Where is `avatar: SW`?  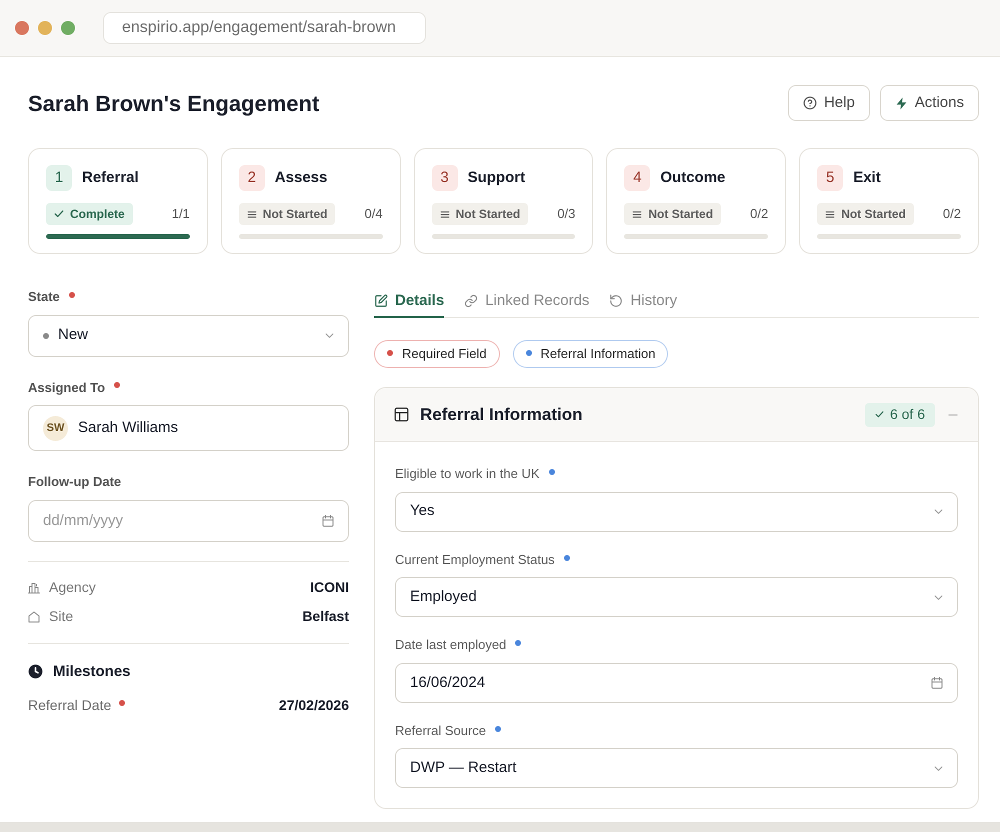 avatar: SW is located at coordinates (55, 428).